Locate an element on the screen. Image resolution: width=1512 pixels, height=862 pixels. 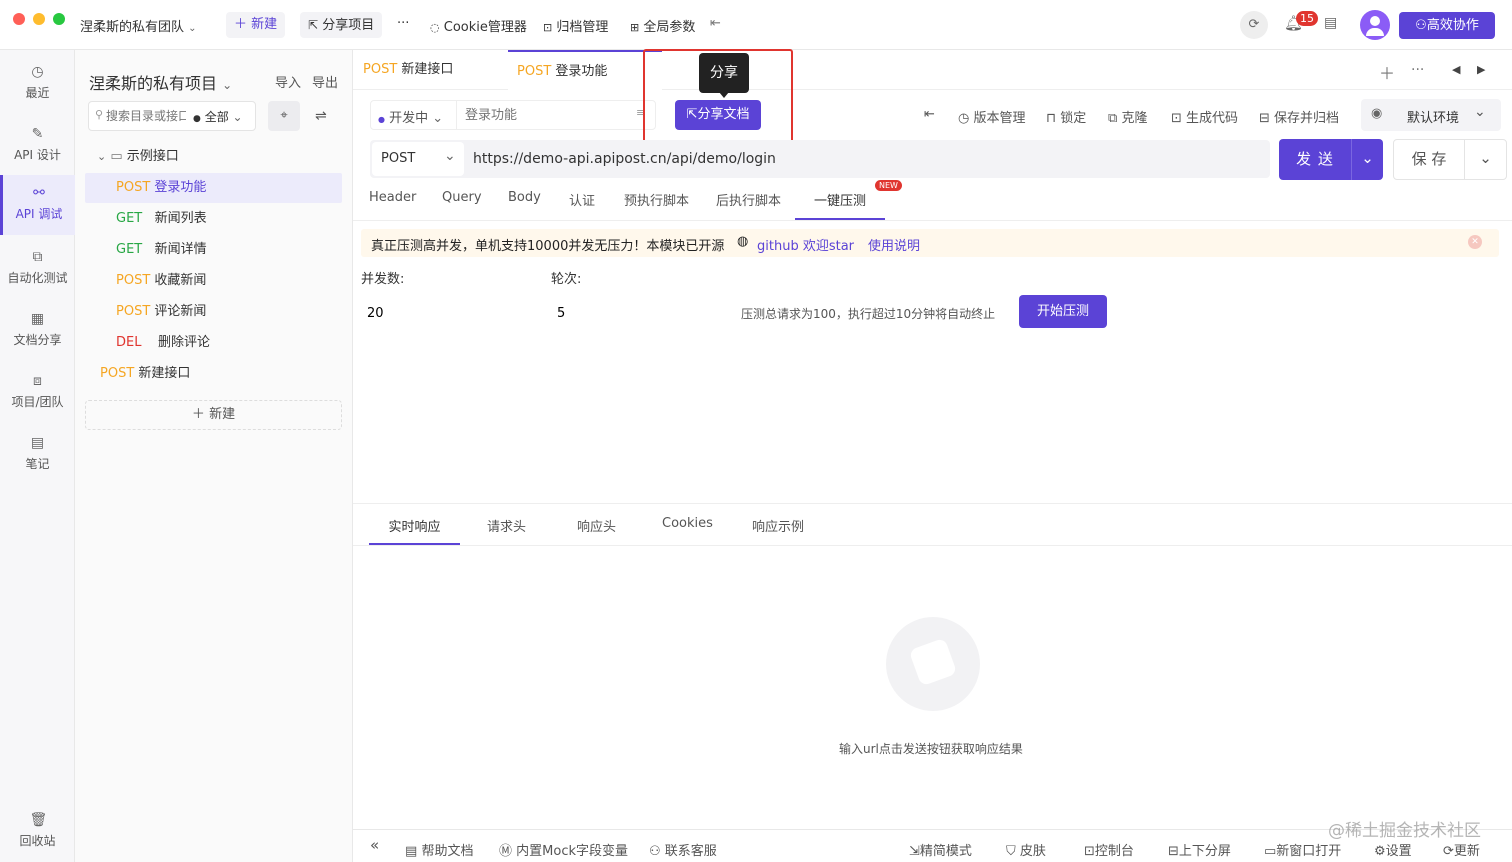
new-window-button: ▭新窗口打开 is located at coordinates (1302, 849).